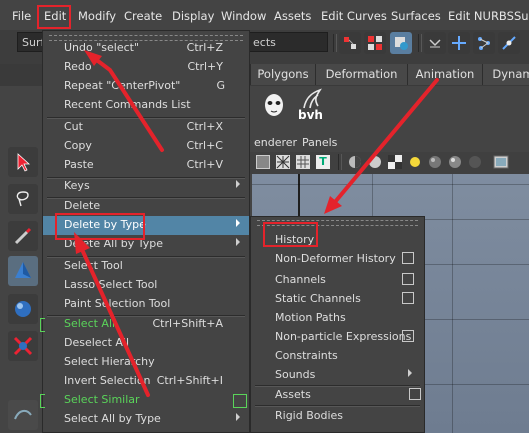 This screenshot has width=529, height=433. I want to click on arrow-to-history, so click(386, 141).